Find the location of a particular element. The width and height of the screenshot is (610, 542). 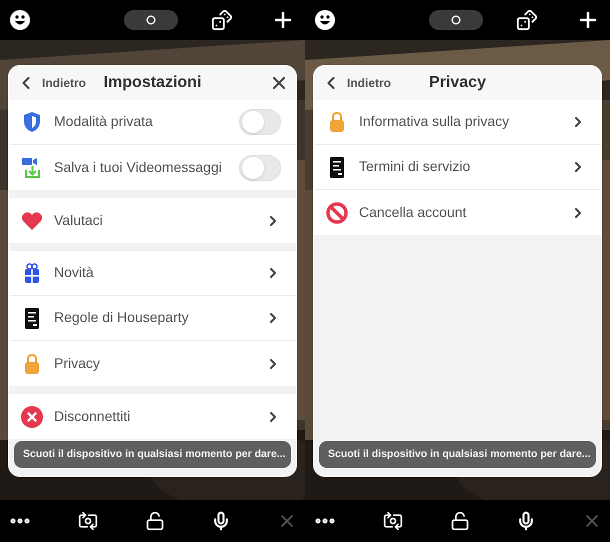

prohibited-icon is located at coordinates (337, 213).